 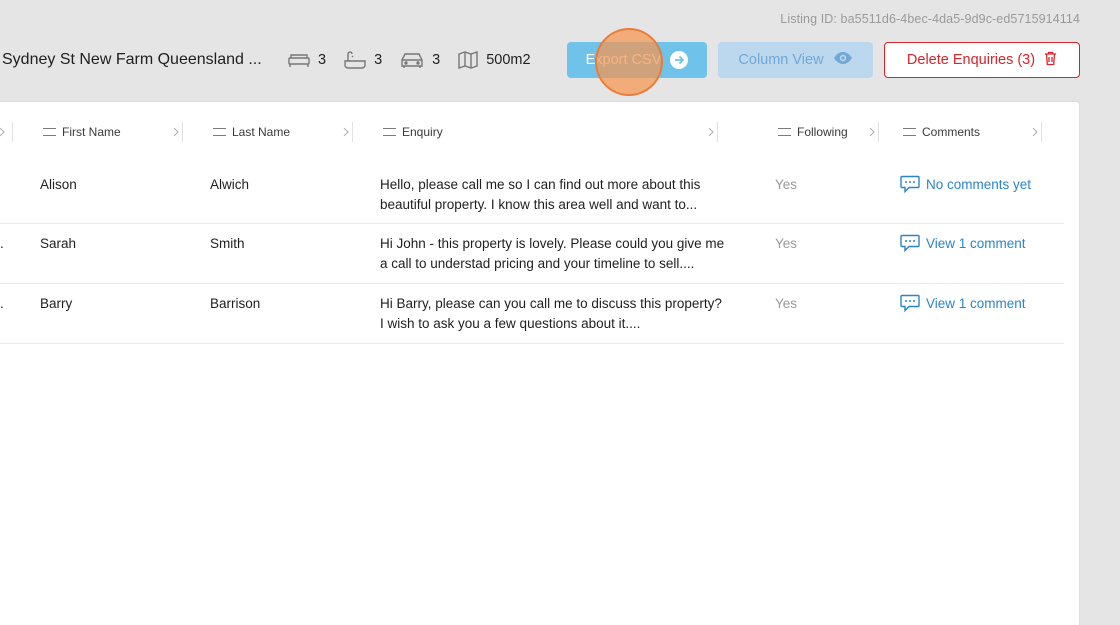 I want to click on export-csv-button: Export CSV, so click(x=637, y=60).